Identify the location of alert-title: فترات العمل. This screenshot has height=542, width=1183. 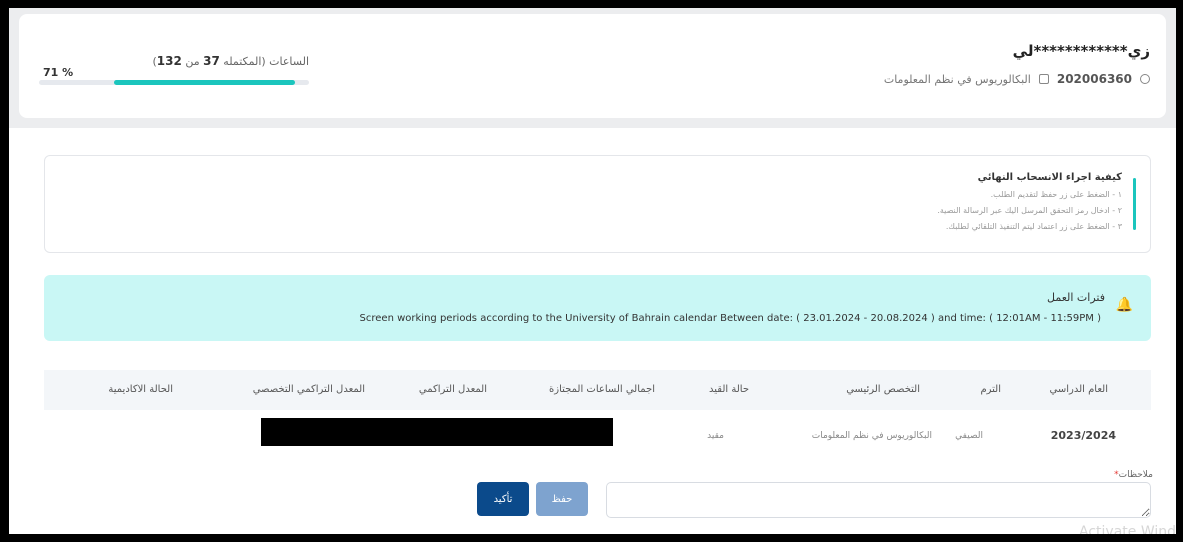
(1076, 297).